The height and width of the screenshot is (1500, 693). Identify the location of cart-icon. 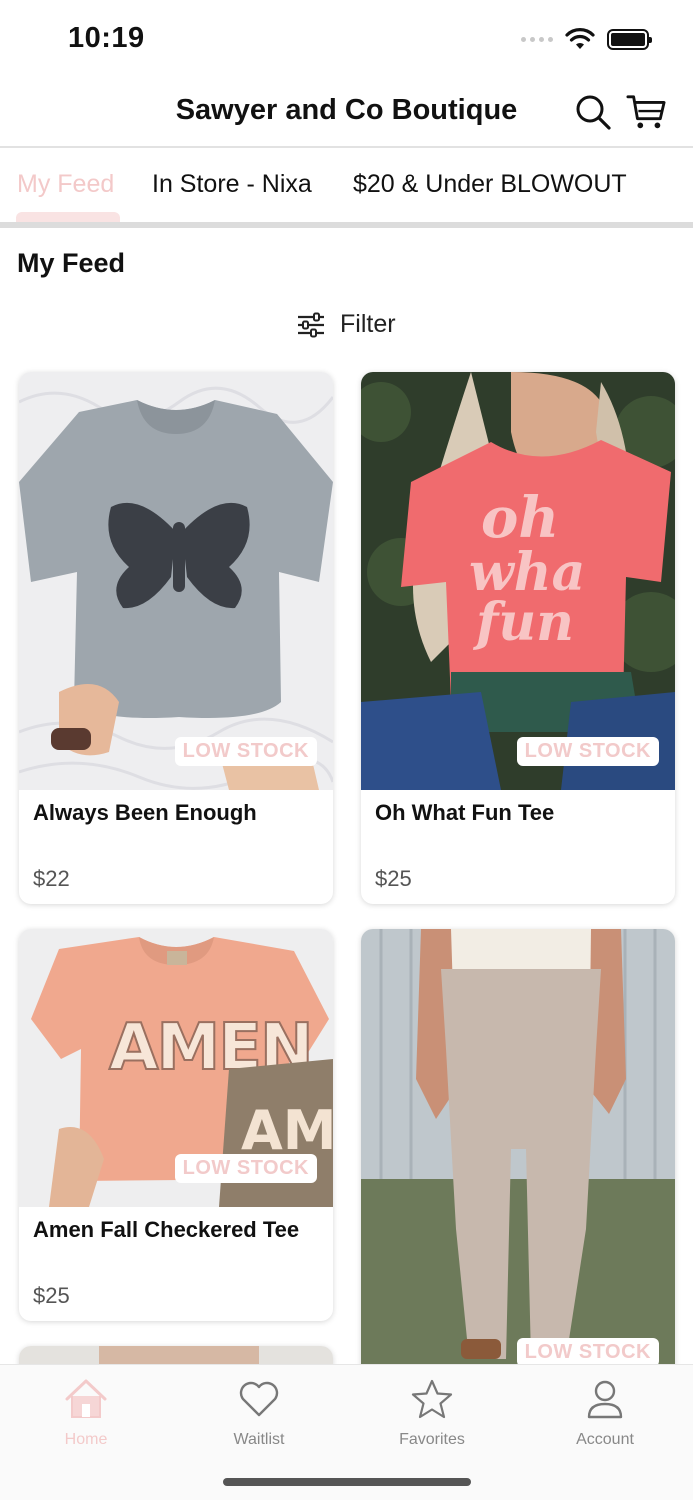
(646, 112).